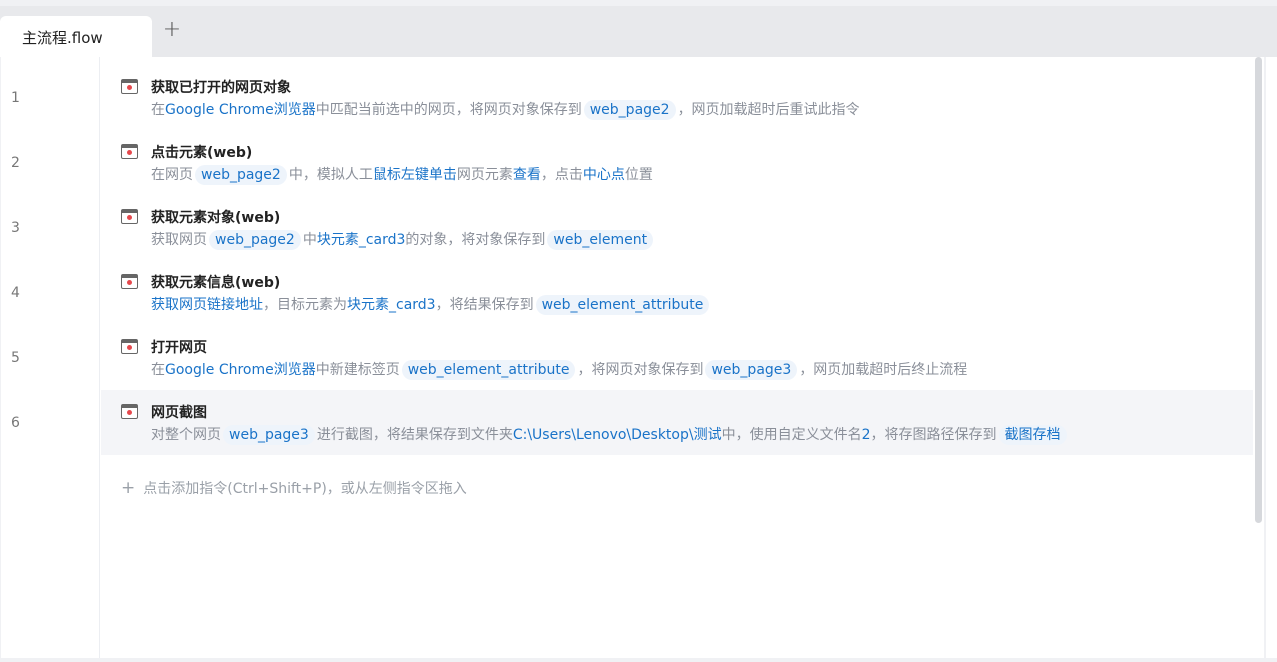 The image size is (1277, 662). Describe the element at coordinates (617, 435) in the screenshot. I see `parameter-value: C:\Users\Lenovo\Desktop\测试` at that location.